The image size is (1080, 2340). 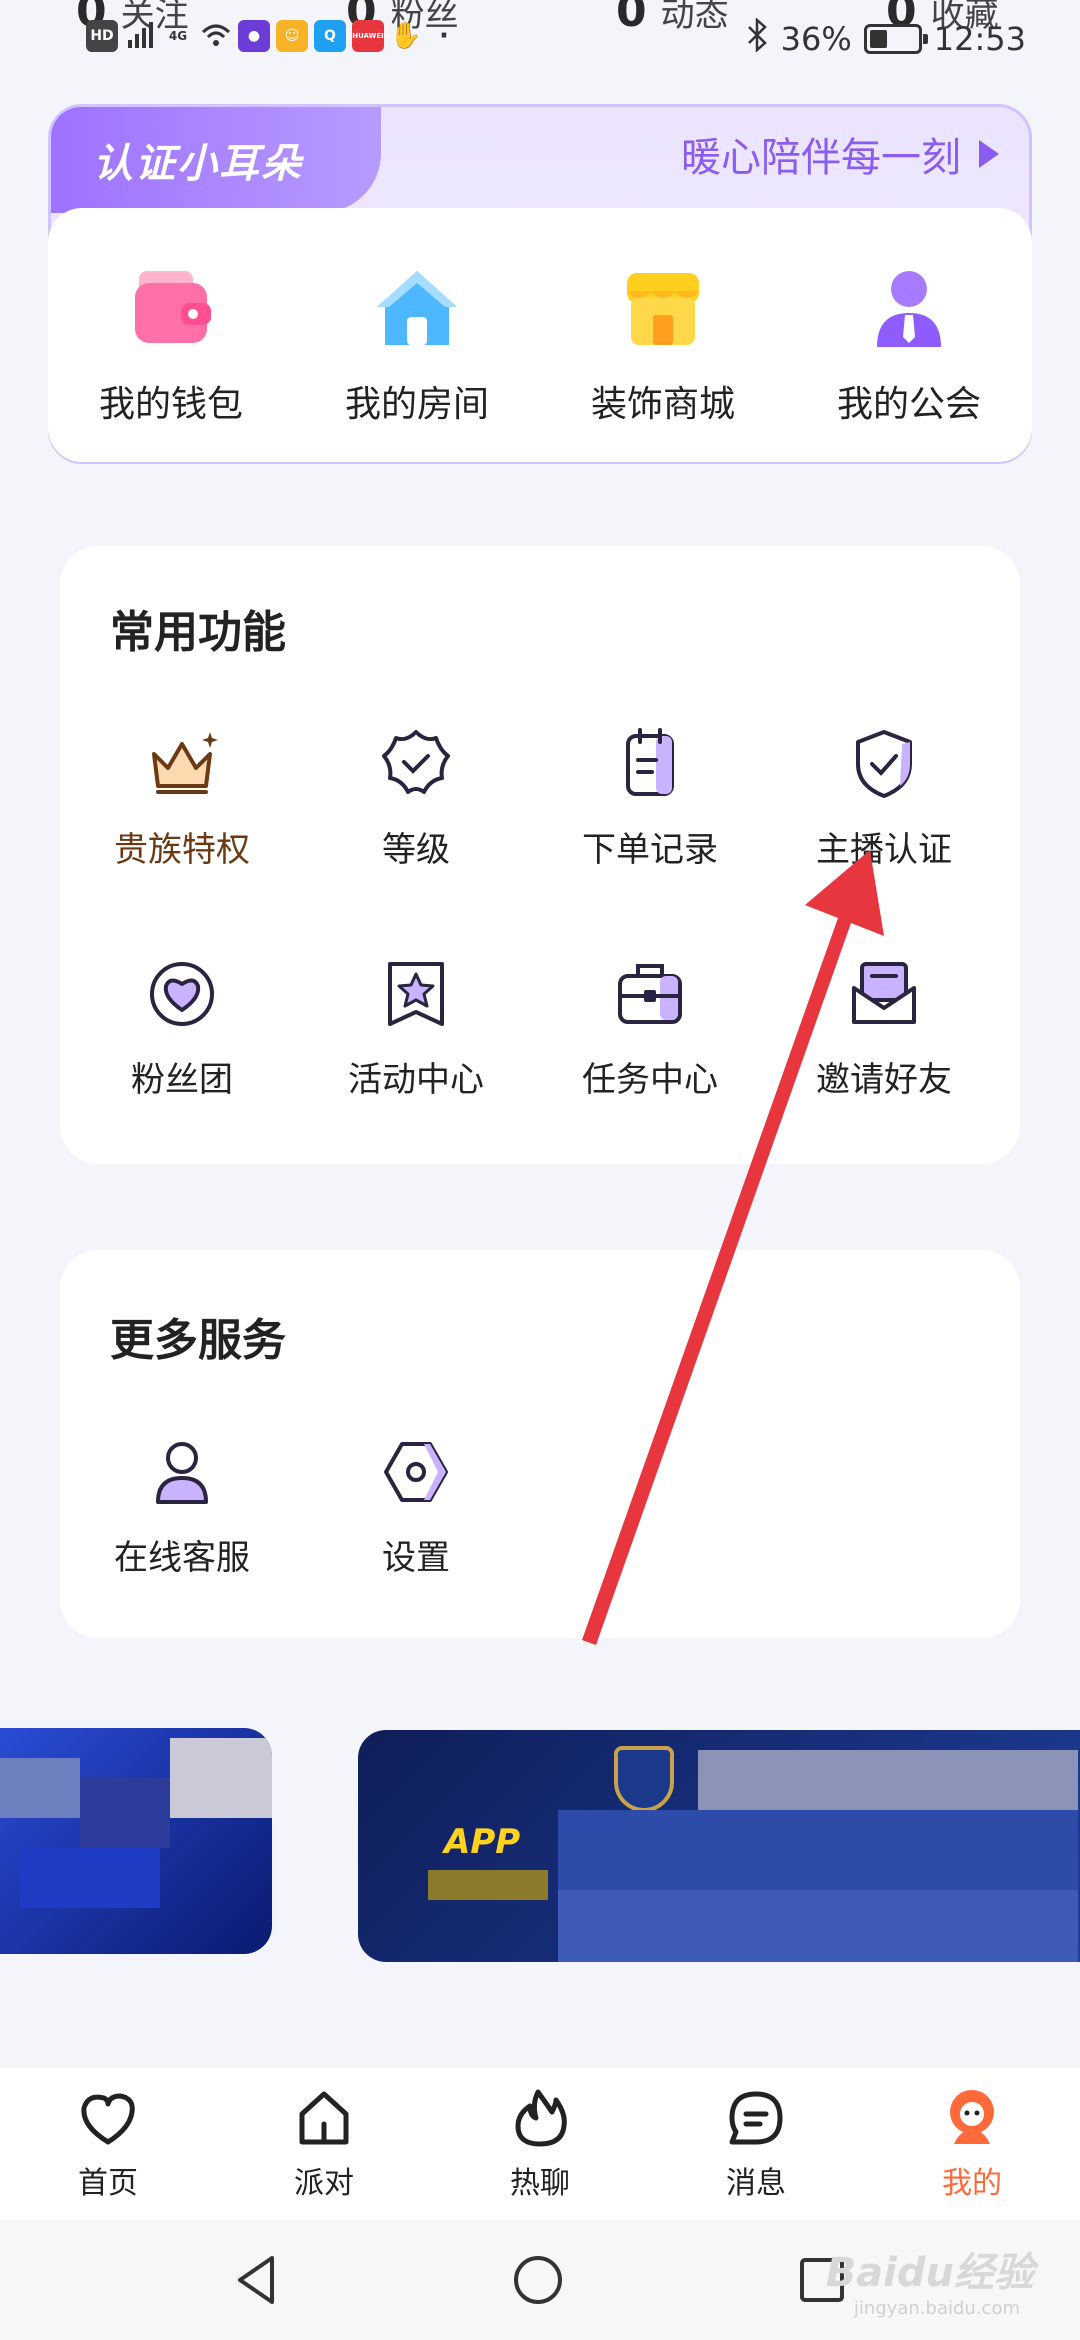 What do you see at coordinates (884, 1028) in the screenshot?
I see `function-invite-friends: 邀请好友` at bounding box center [884, 1028].